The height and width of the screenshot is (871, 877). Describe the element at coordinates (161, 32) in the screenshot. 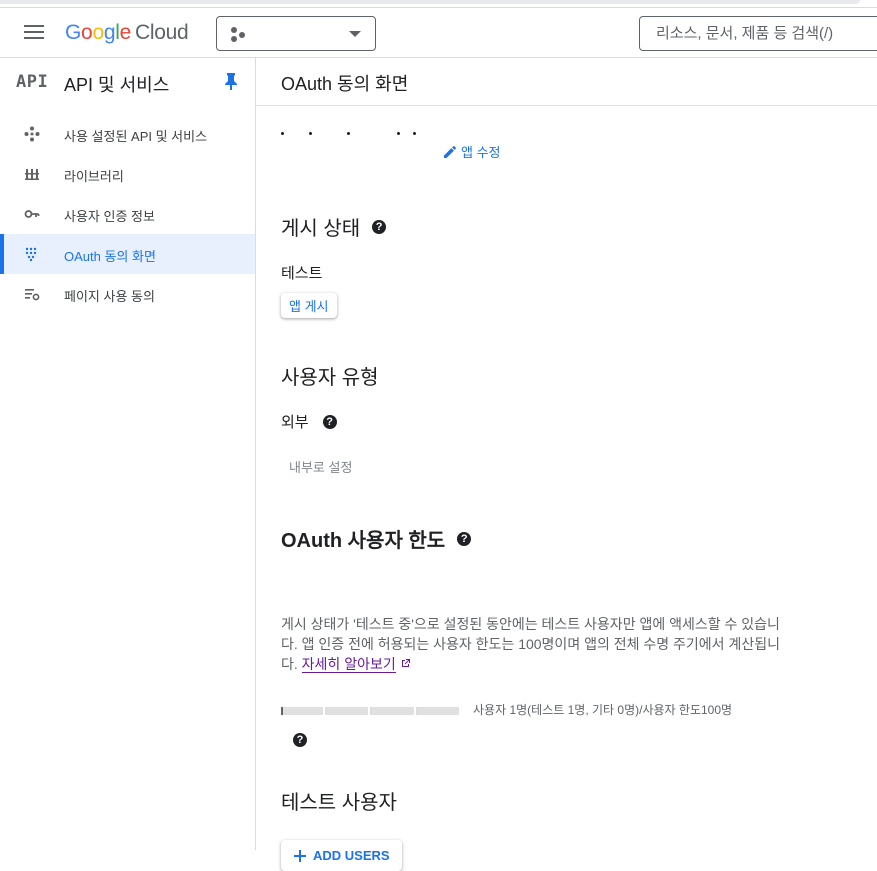

I see `logo-cloud: Cloud` at that location.